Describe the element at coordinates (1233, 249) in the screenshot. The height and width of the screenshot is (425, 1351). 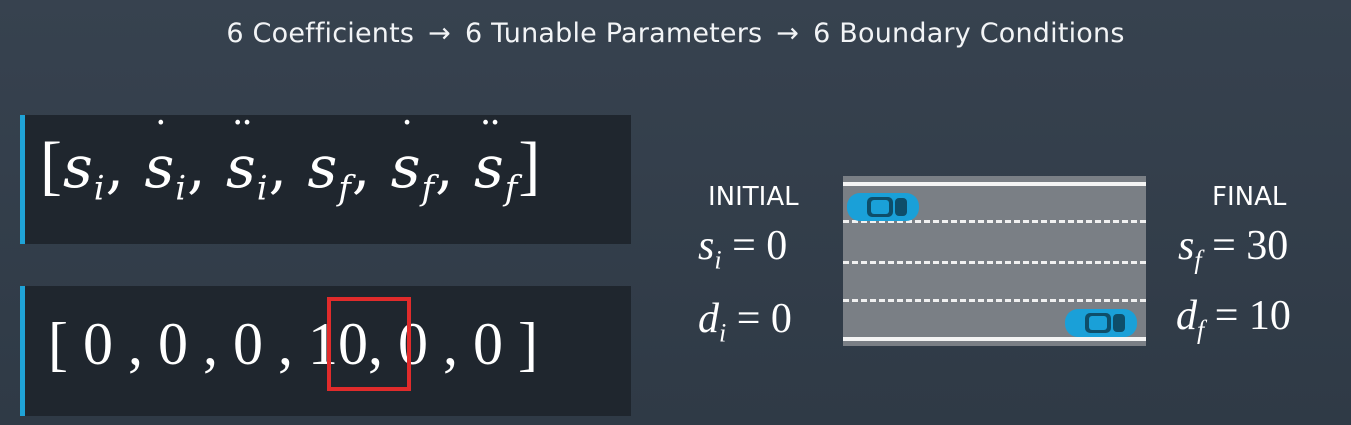
I see `final-s-equation: sf = 30` at that location.